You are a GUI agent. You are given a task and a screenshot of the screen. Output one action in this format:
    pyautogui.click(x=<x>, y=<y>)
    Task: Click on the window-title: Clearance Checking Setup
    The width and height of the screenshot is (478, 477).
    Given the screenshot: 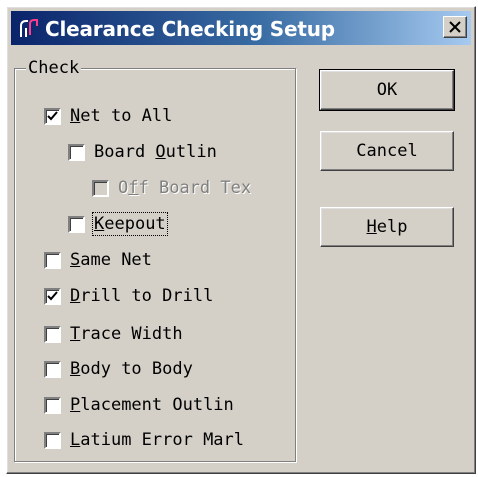 What is the action you would take?
    pyautogui.click(x=190, y=29)
    